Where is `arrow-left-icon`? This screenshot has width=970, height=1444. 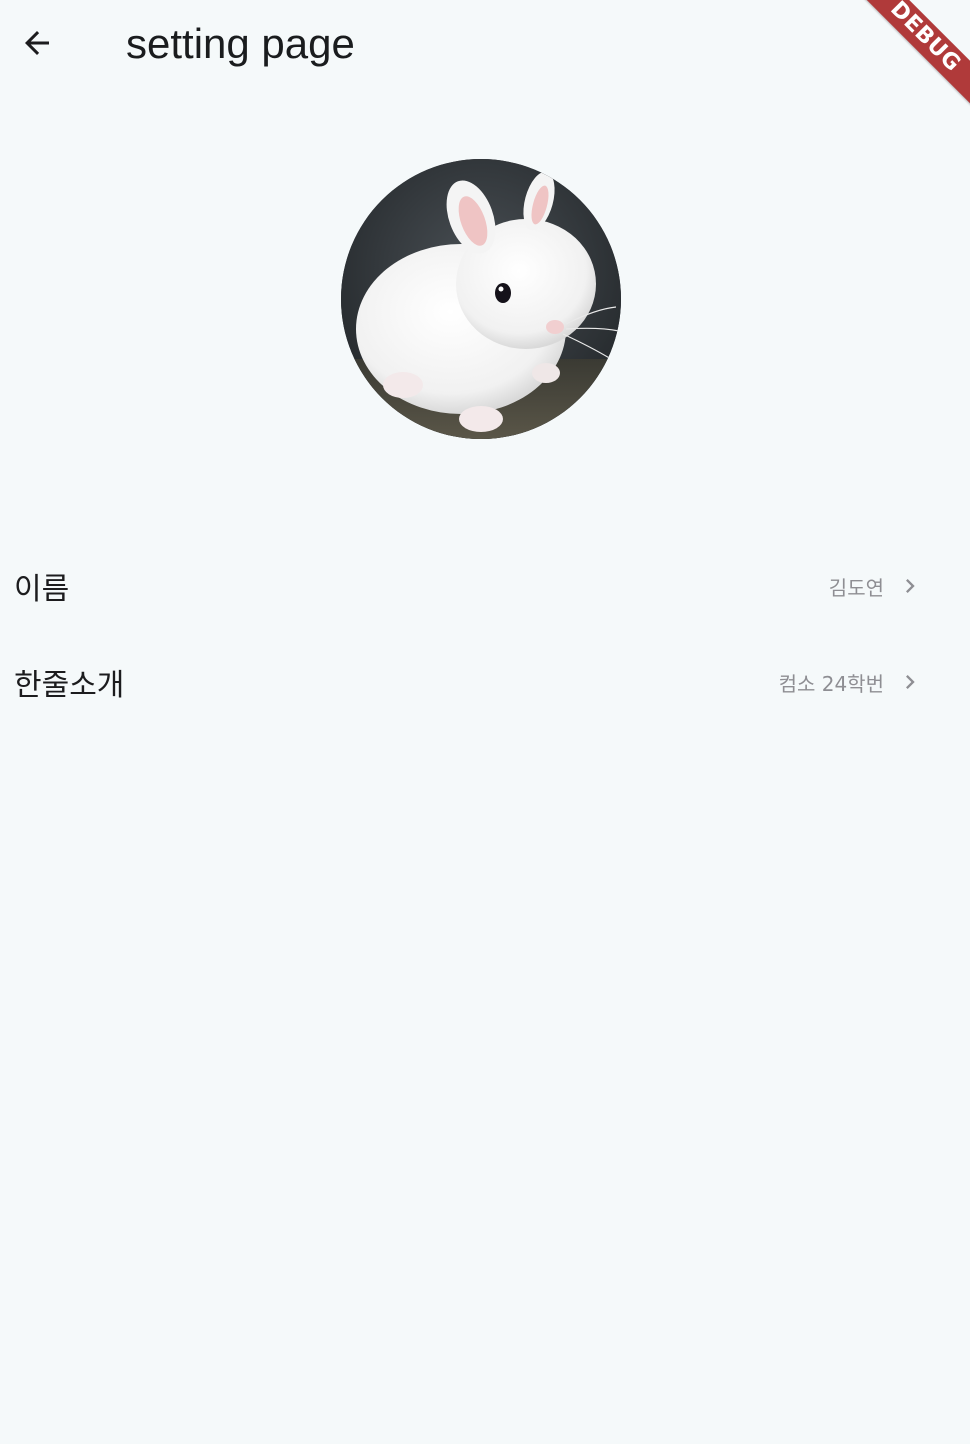
arrow-left-icon is located at coordinates (37, 43).